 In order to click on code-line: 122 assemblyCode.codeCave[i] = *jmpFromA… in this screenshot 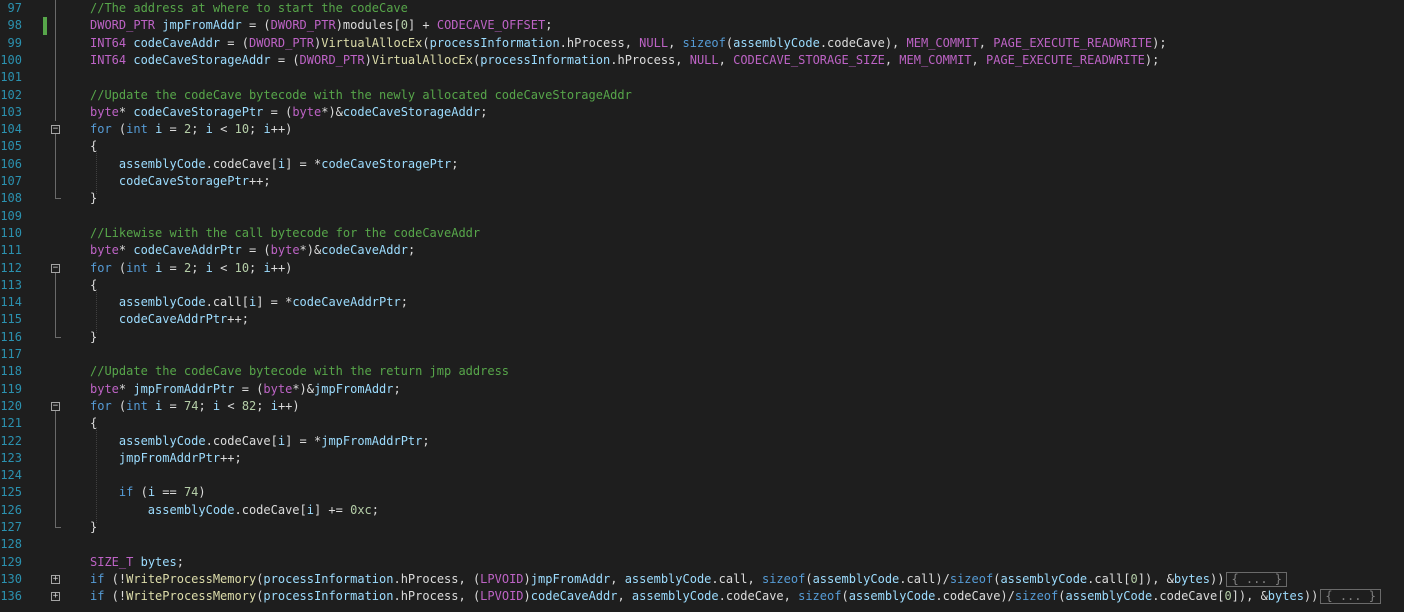, I will do `click(702, 441)`.